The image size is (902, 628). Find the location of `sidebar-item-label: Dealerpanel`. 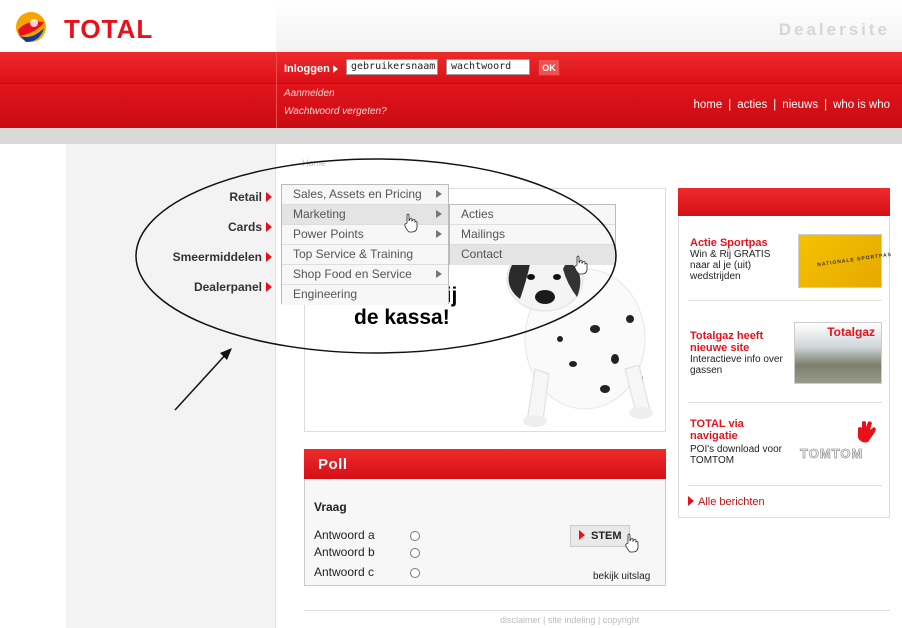

sidebar-item-label: Dealerpanel is located at coordinates (227, 287).